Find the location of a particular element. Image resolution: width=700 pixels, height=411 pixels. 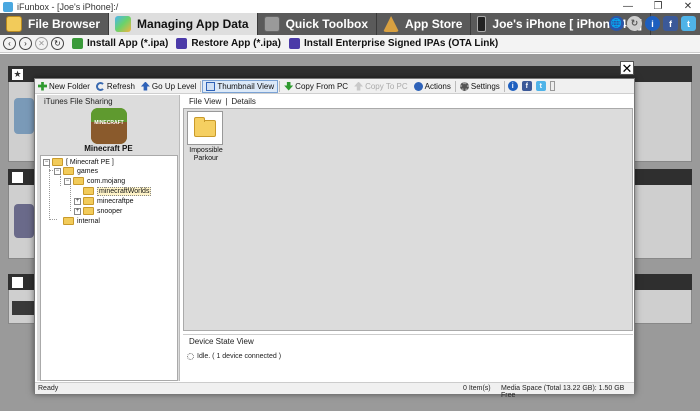

copy-from-pc-label: Copy From PC is located at coordinates (322, 86).